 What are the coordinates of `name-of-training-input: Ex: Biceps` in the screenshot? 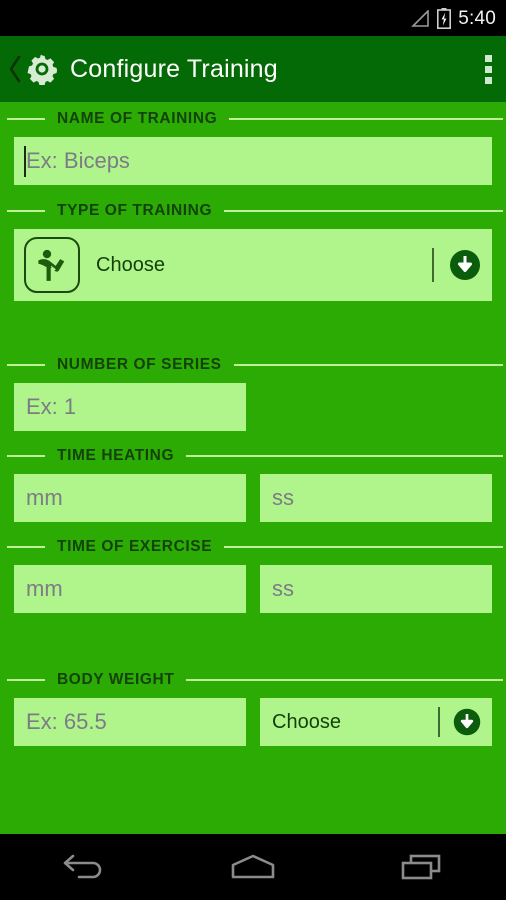 It's located at (253, 161).